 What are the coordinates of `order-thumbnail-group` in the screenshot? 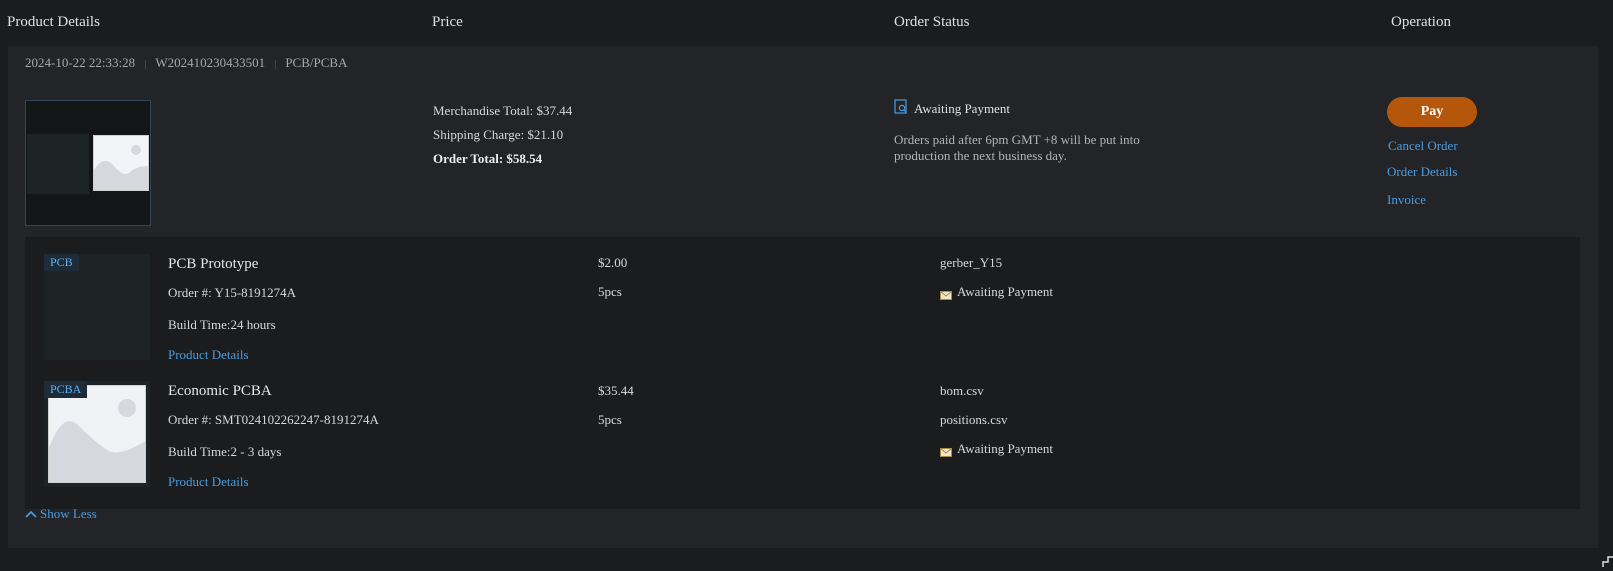 It's located at (88, 163).